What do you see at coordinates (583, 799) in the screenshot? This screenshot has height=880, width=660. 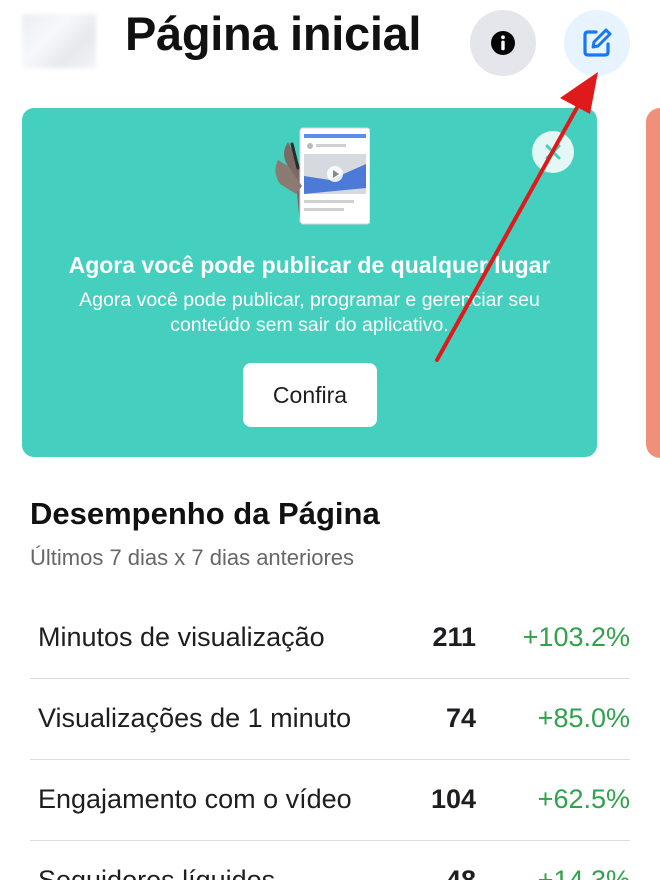 I see `metric-change: +62.5%` at bounding box center [583, 799].